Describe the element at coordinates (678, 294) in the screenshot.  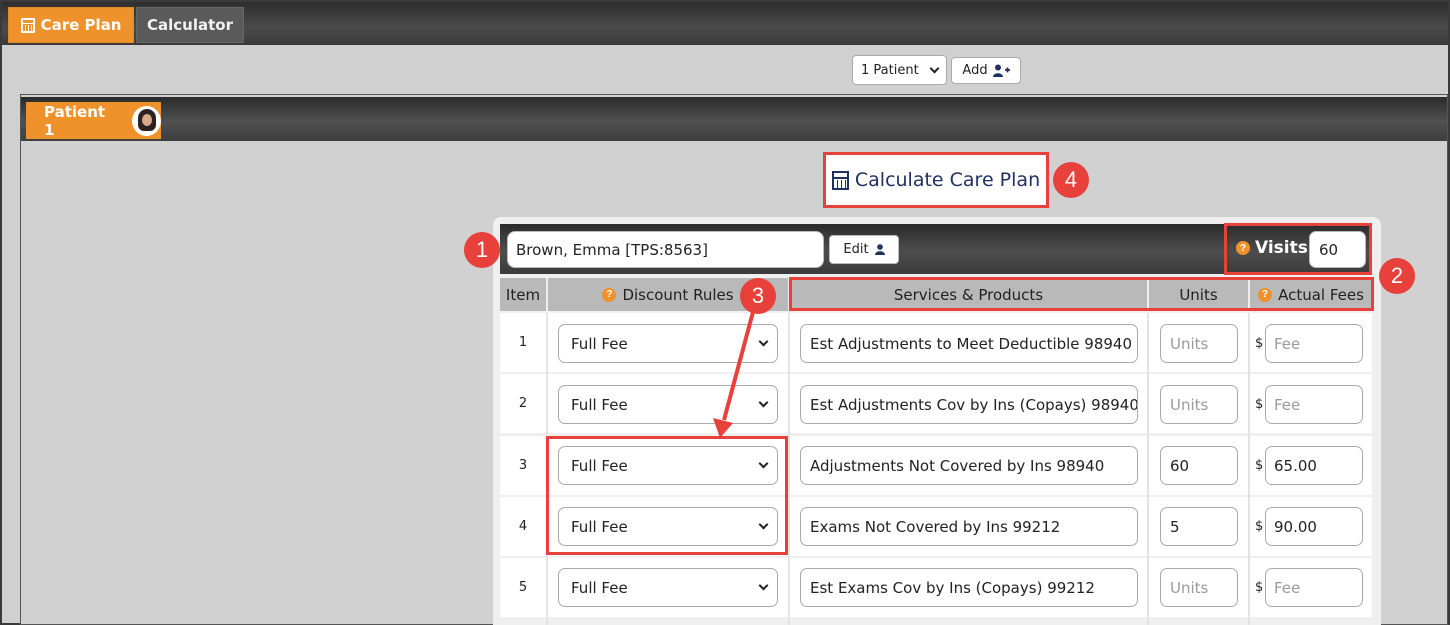
I see `column-header-label: Discount Rules` at that location.